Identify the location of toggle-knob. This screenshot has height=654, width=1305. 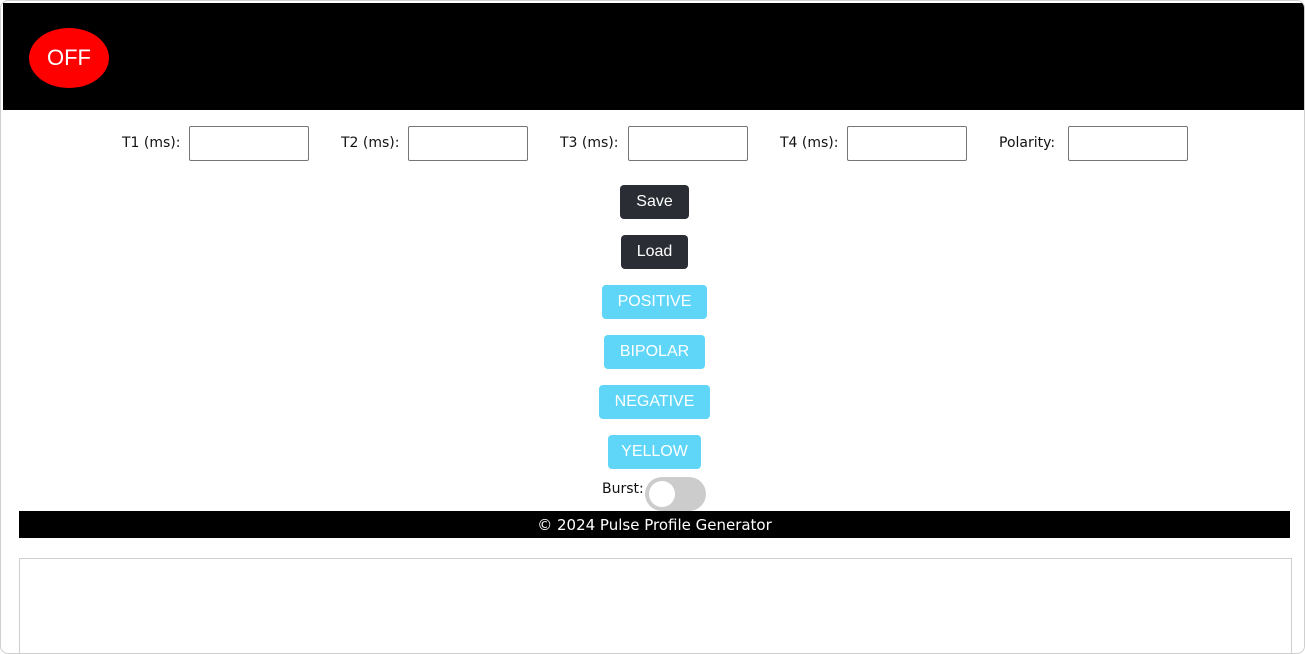
(662, 494).